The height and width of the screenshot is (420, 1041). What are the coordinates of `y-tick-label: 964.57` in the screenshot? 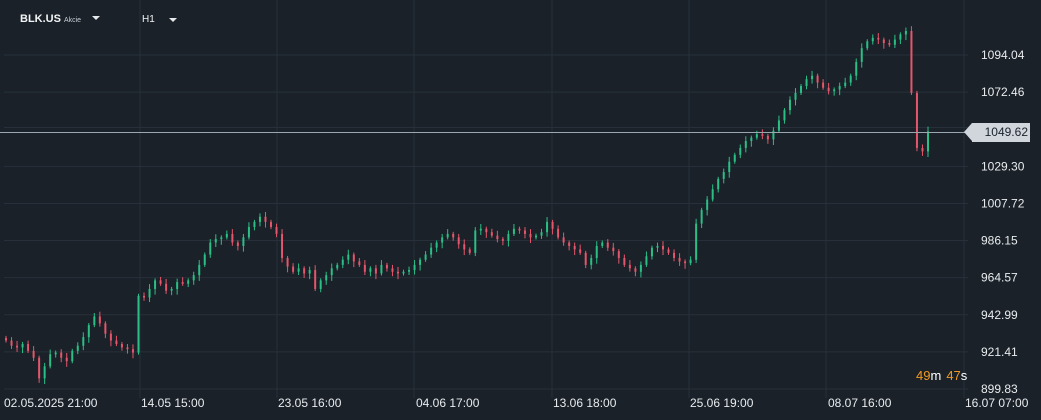 It's located at (999, 278).